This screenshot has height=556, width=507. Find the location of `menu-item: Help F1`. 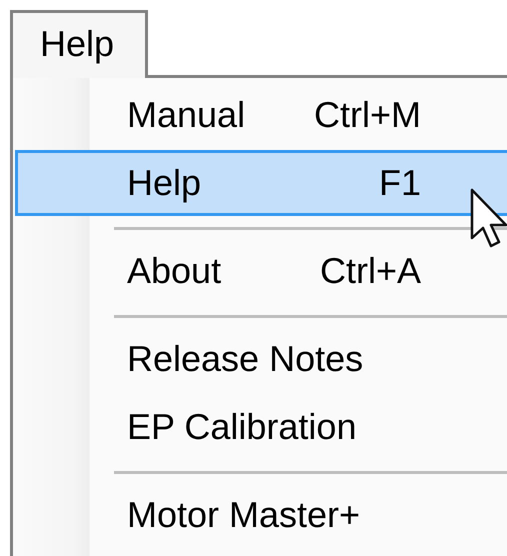

menu-item: Help F1 is located at coordinates (261, 183).